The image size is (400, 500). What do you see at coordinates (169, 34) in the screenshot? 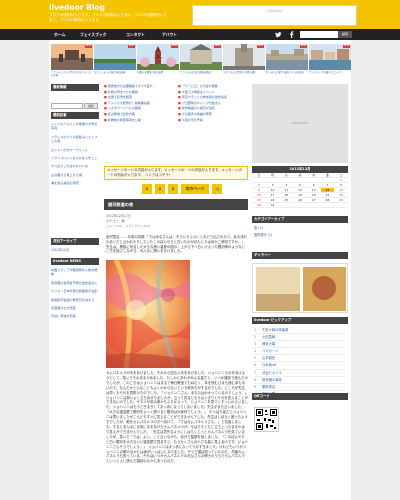
I see `nav-about: アバウト` at bounding box center [169, 34].